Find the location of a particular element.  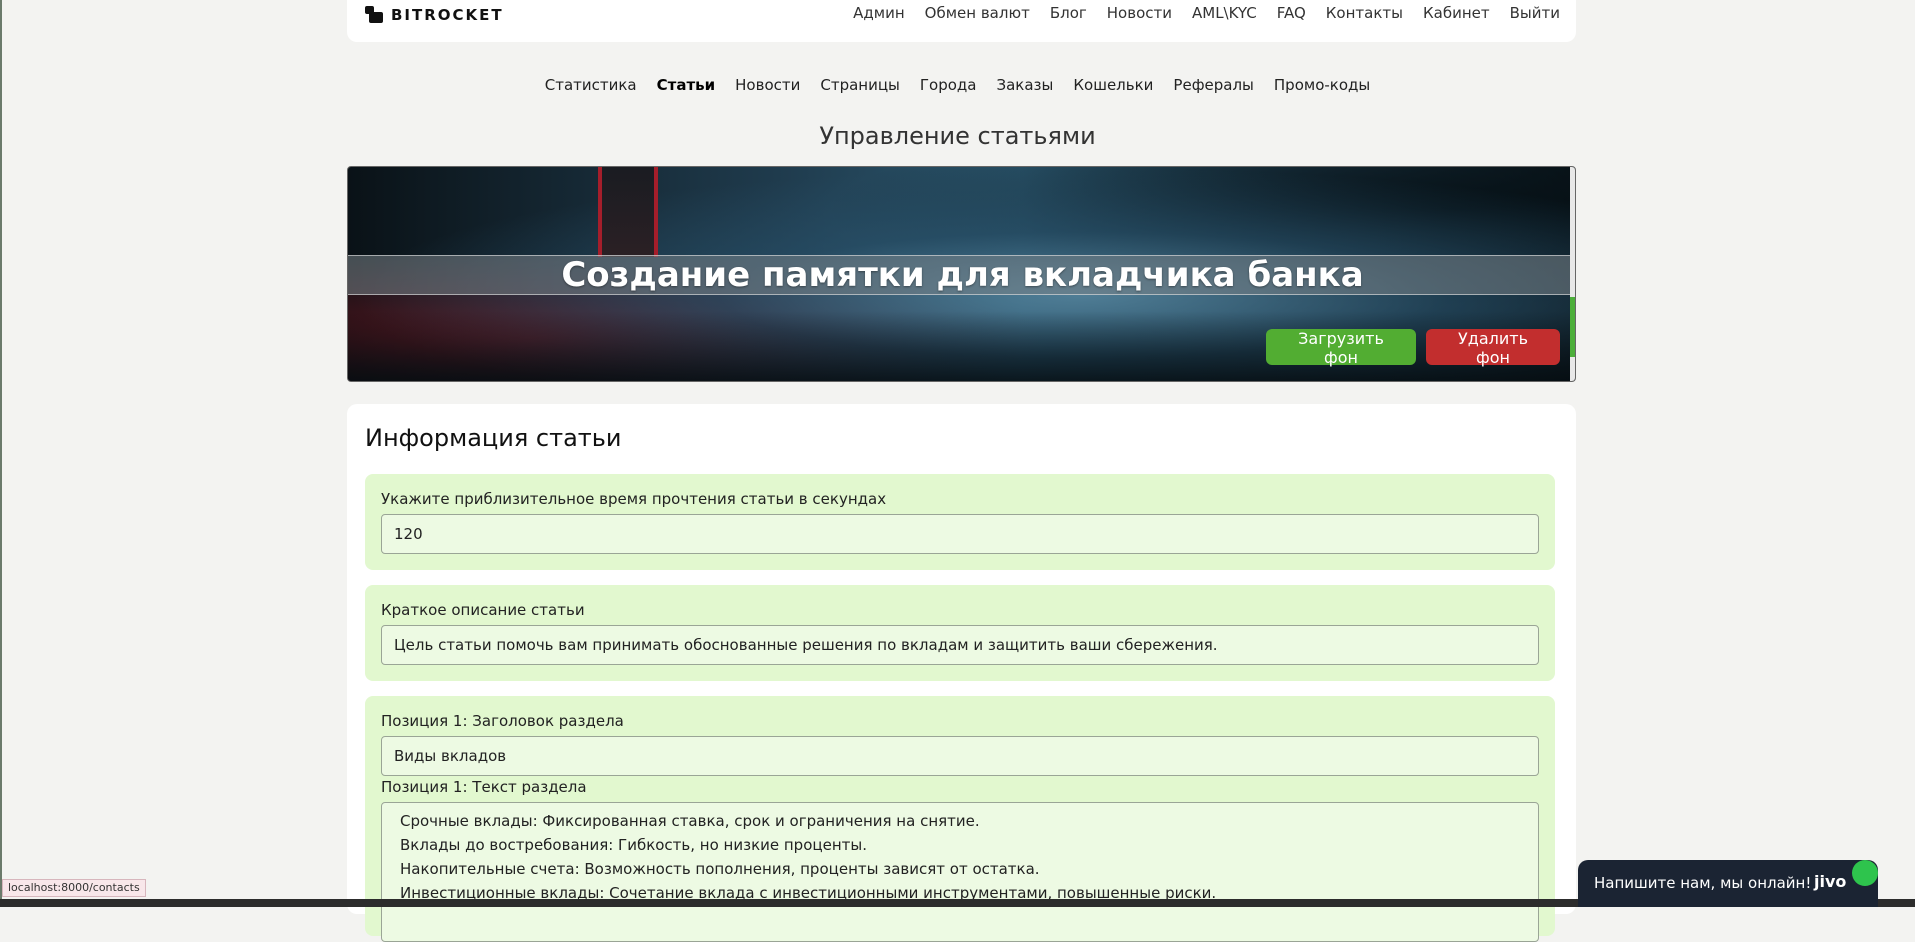

logo-icon is located at coordinates (375, 15).